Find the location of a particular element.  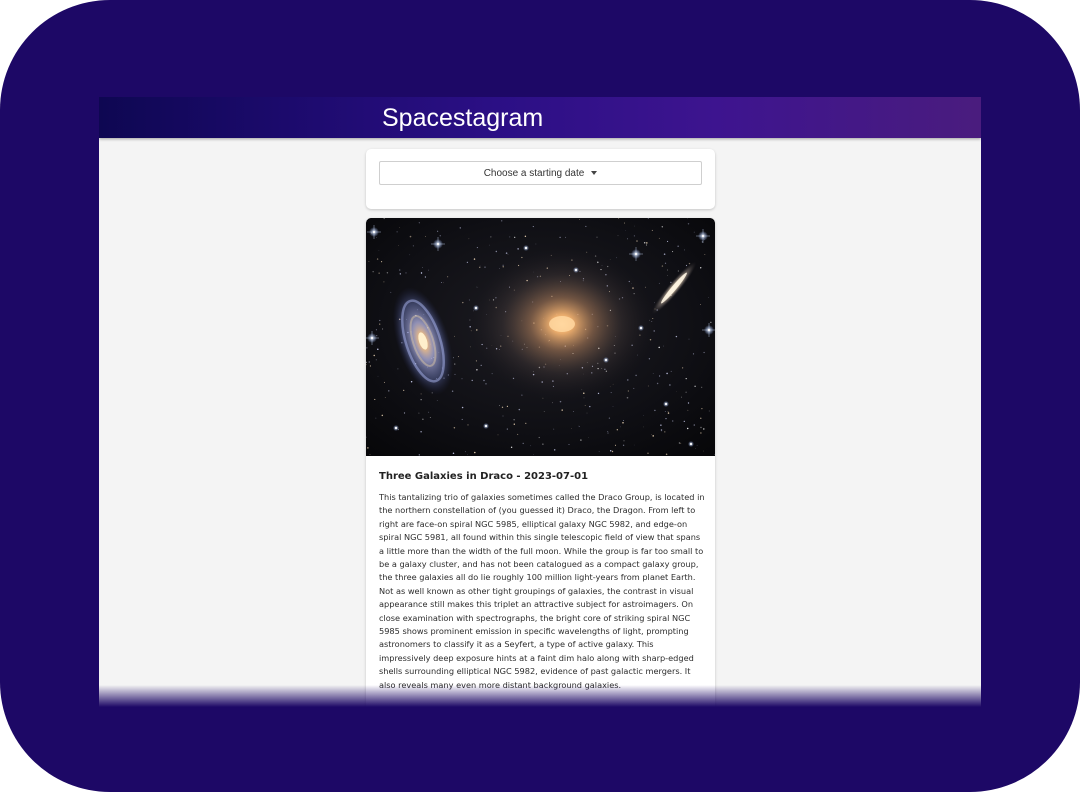

galaxy-photo is located at coordinates (540, 337).